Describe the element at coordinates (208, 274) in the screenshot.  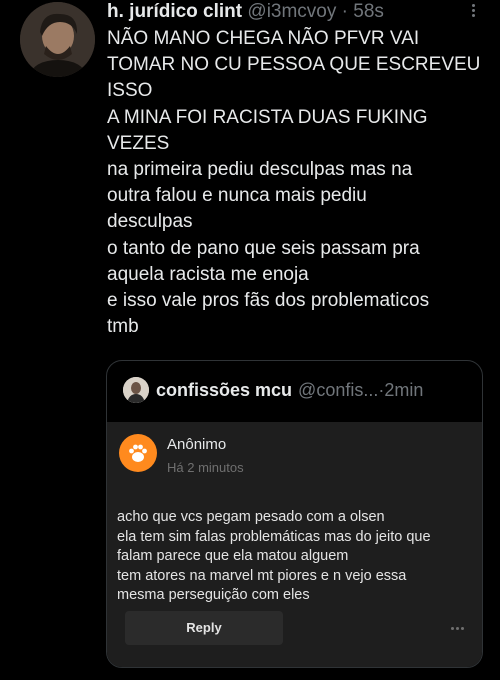
I see `tweet-text-line: aquela racista me enoja` at that location.